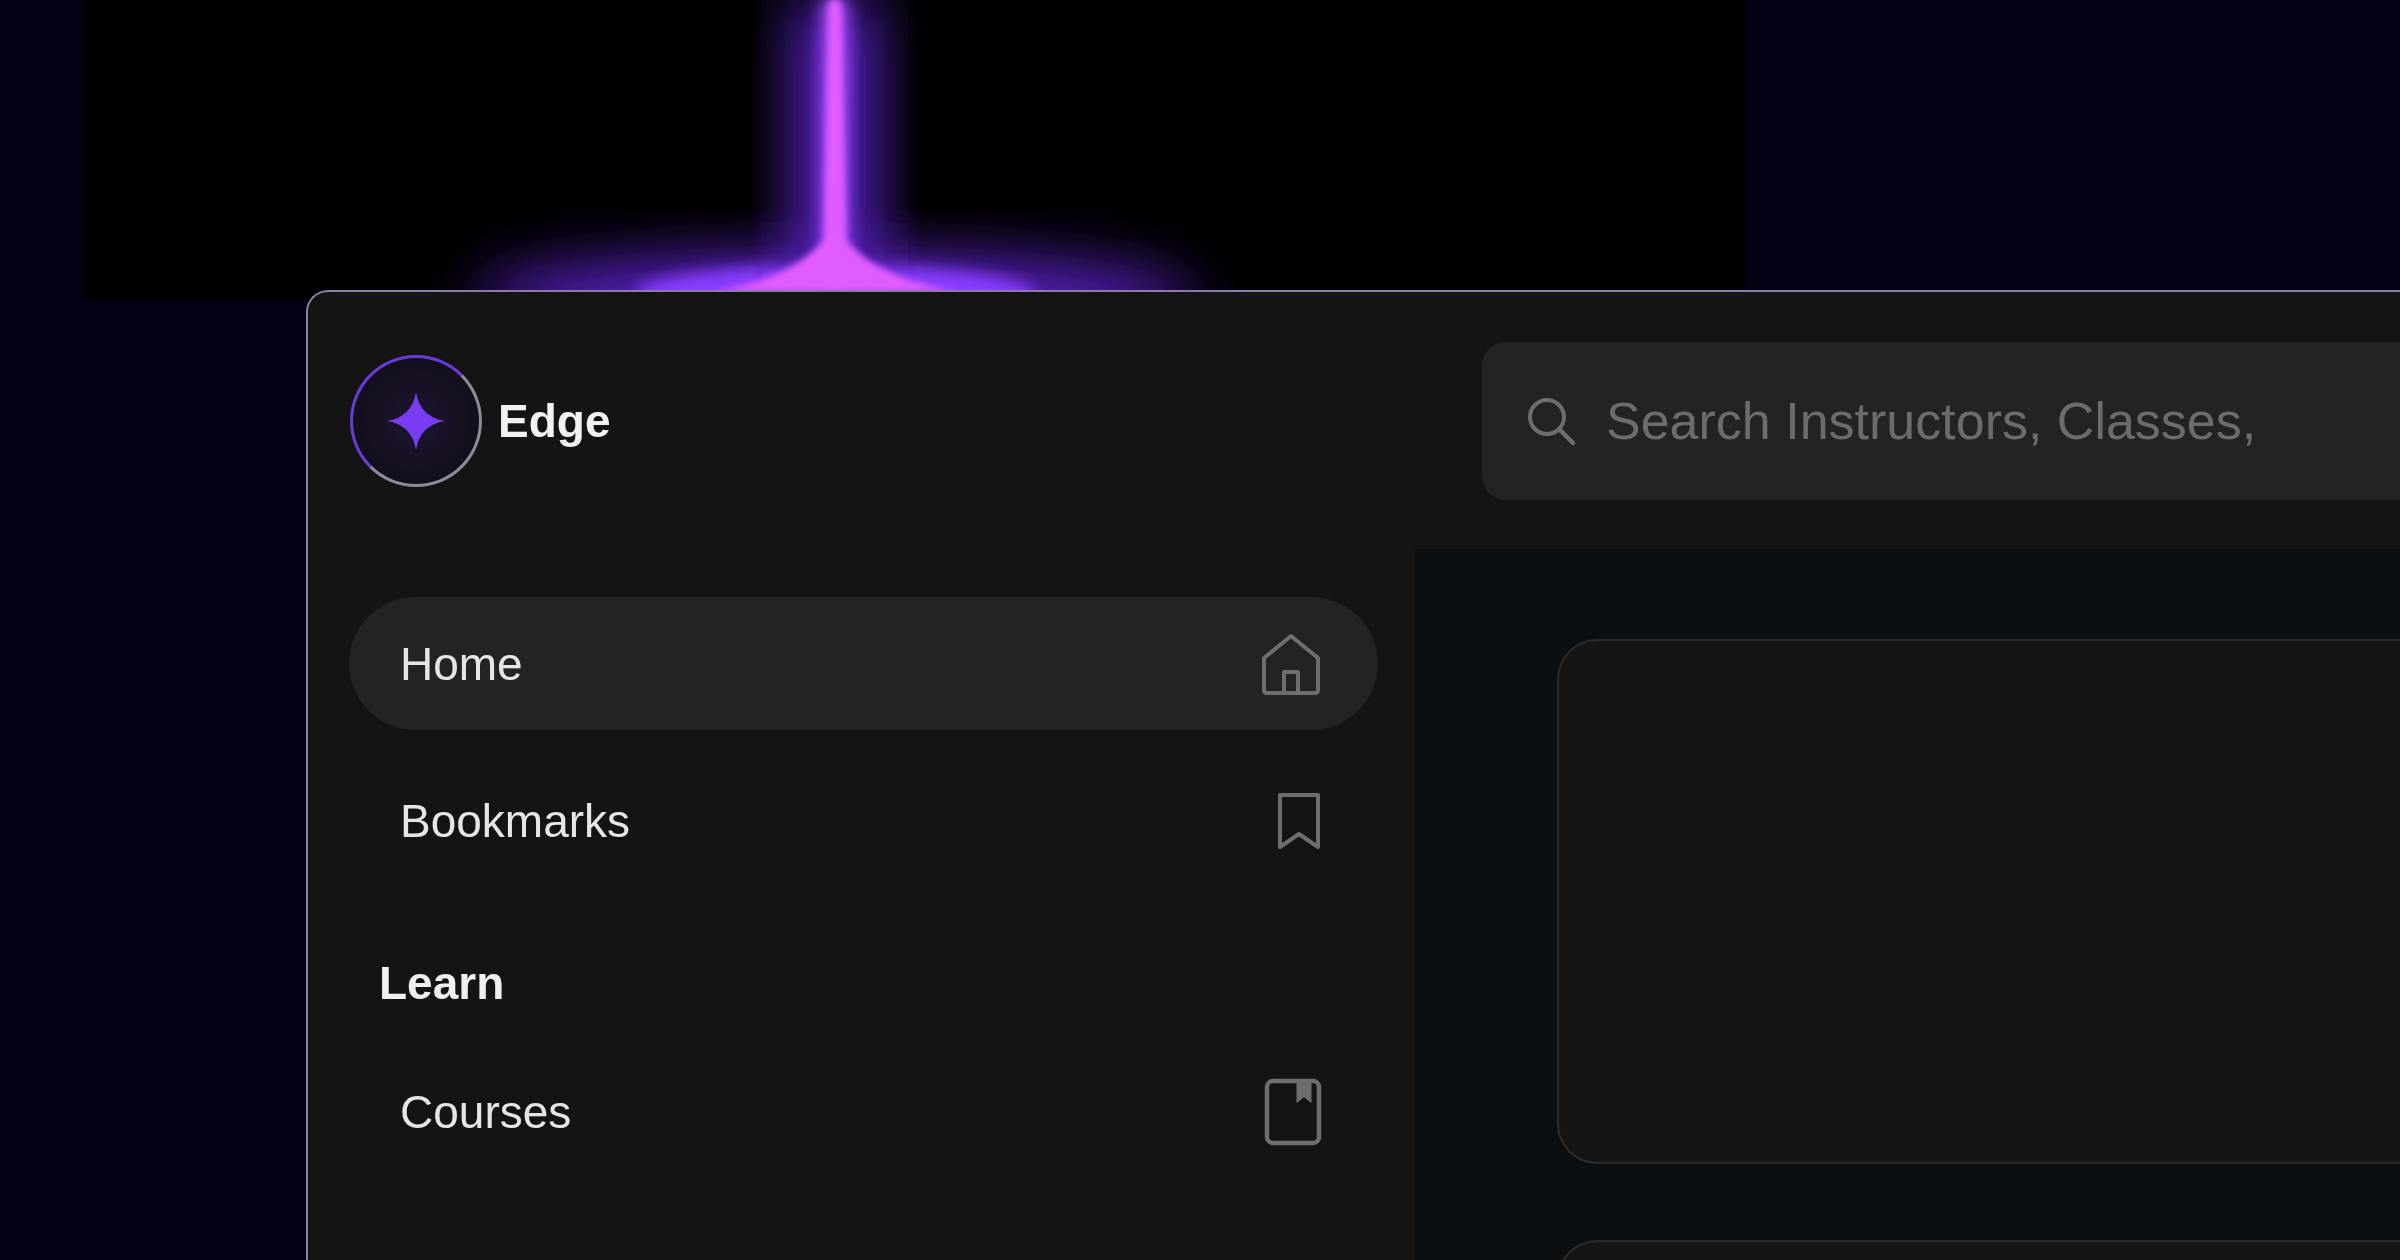 This screenshot has width=2400, height=1260. Describe the element at coordinates (442, 983) in the screenshot. I see `section-heading: Learn` at that location.